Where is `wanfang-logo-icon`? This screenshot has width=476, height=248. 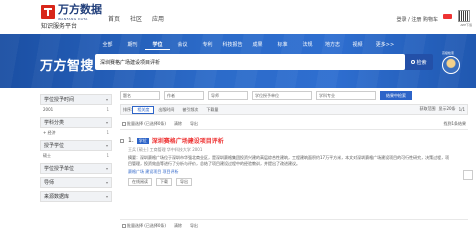
wanfang-logo-icon is located at coordinates (48, 12).